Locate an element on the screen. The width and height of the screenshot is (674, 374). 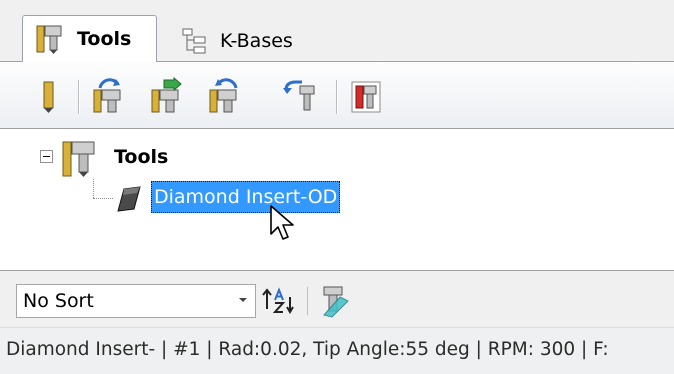
chevron-down-icon is located at coordinates (243, 300).